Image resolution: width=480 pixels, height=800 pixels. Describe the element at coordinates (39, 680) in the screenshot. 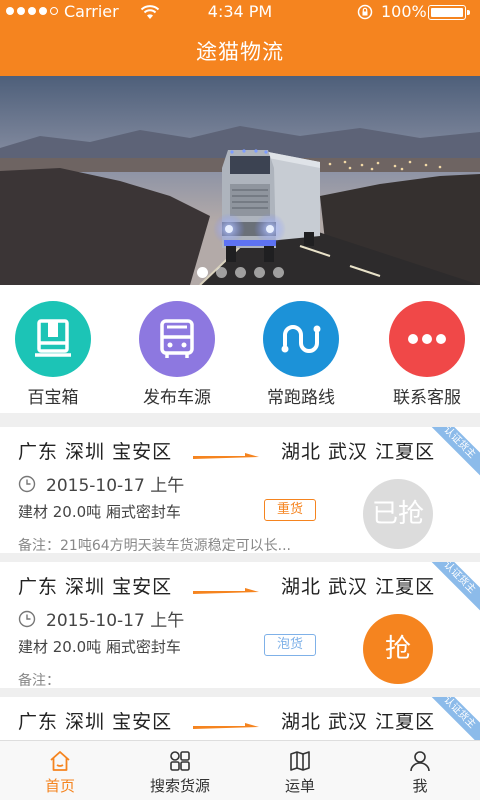

I see `remarks: 备注：` at that location.